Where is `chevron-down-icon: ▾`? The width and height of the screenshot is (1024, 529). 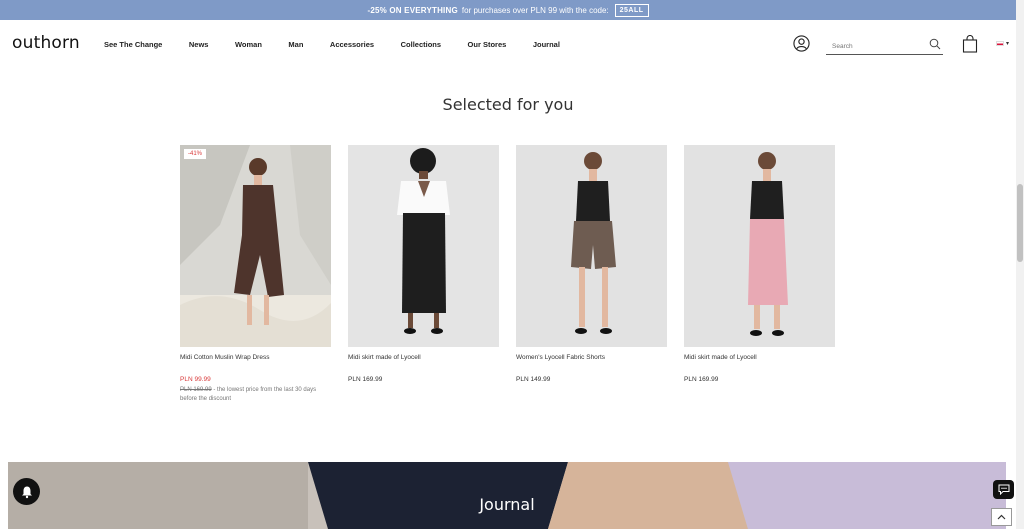 chevron-down-icon: ▾ is located at coordinates (1008, 44).